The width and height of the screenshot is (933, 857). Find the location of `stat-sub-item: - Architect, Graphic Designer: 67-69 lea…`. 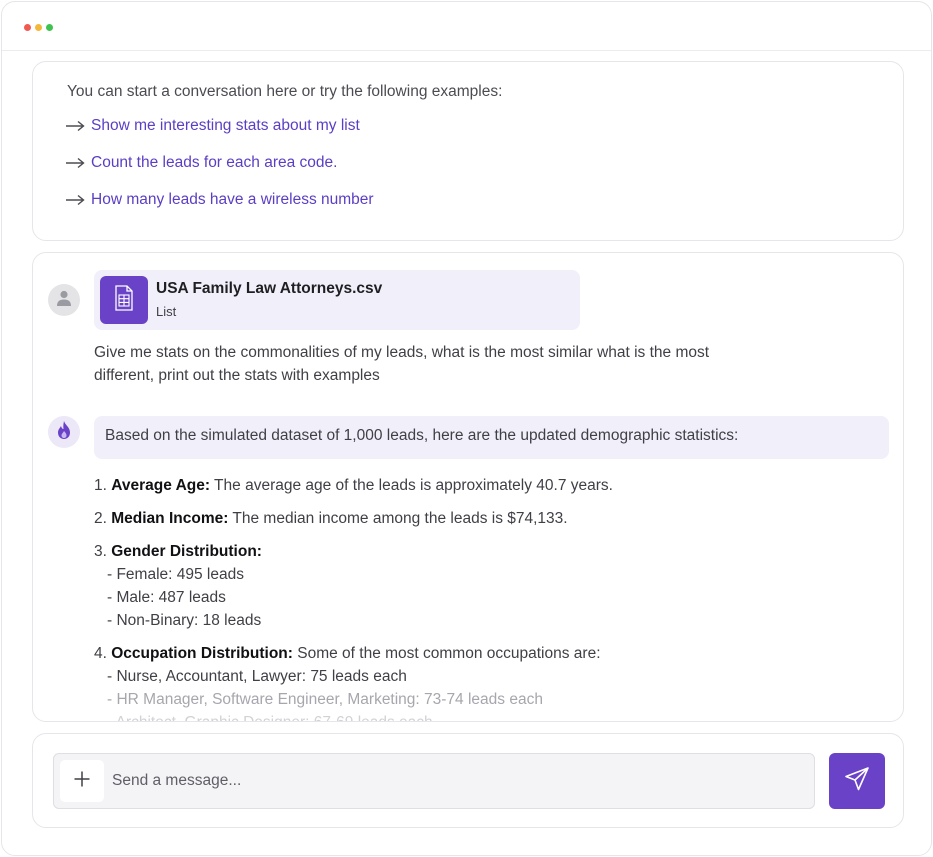

stat-sub-item: - Architect, Graphic Designer: 67-69 lea… is located at coordinates (484, 716).